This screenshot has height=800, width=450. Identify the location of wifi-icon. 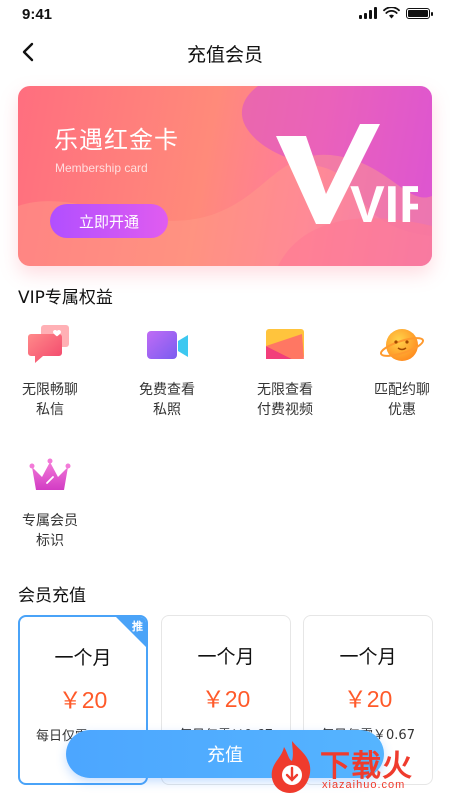
(391, 13).